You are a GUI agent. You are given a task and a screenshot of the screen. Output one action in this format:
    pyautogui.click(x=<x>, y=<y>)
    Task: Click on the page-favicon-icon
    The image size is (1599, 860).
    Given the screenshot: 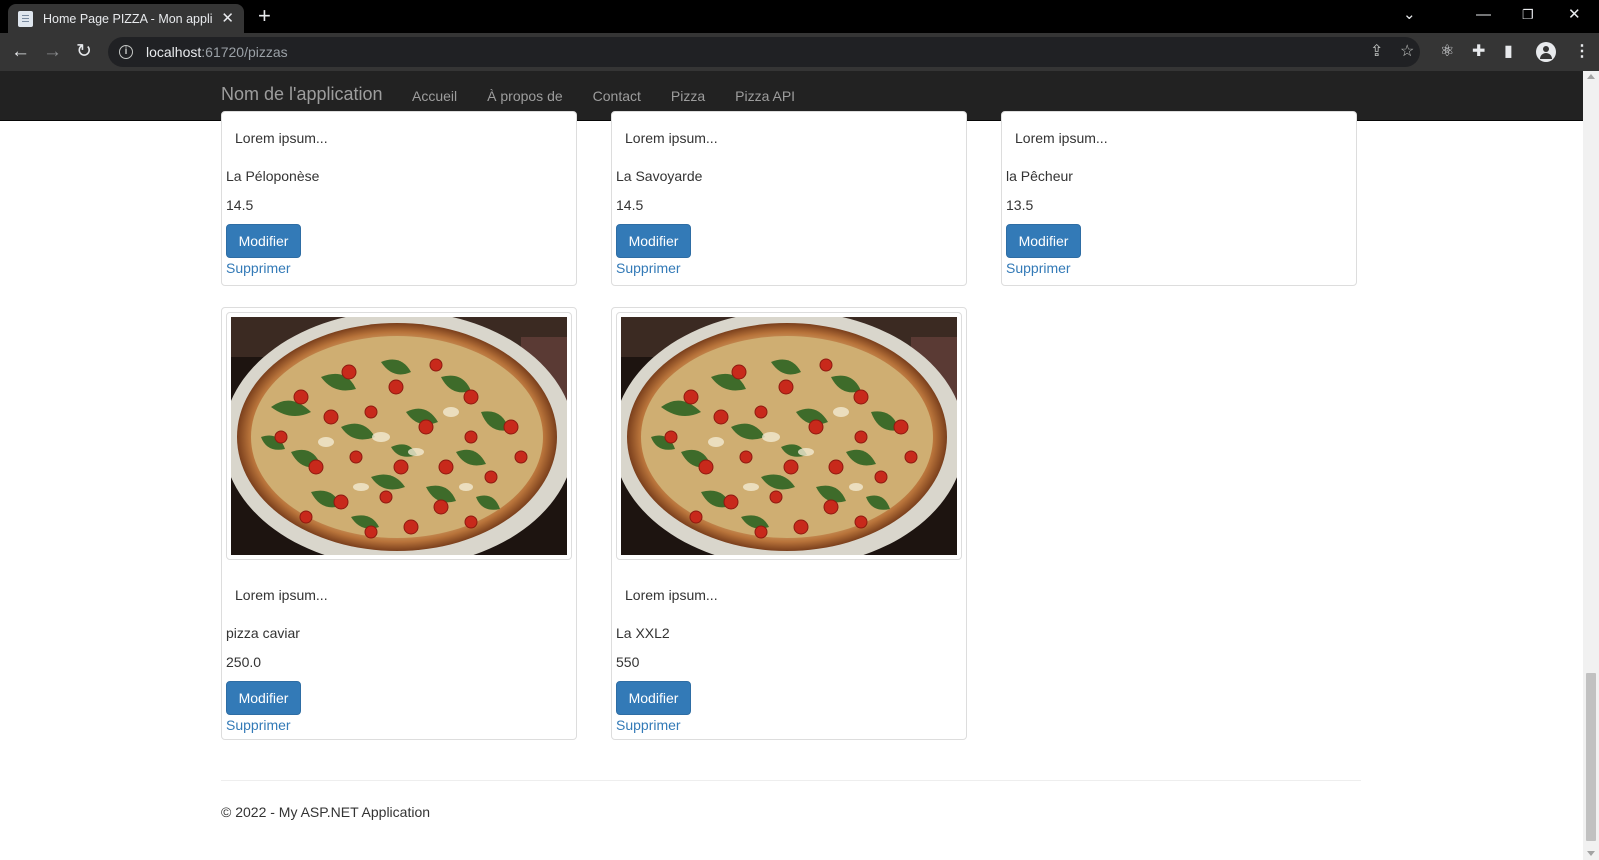 What is the action you would take?
    pyautogui.click(x=25, y=18)
    